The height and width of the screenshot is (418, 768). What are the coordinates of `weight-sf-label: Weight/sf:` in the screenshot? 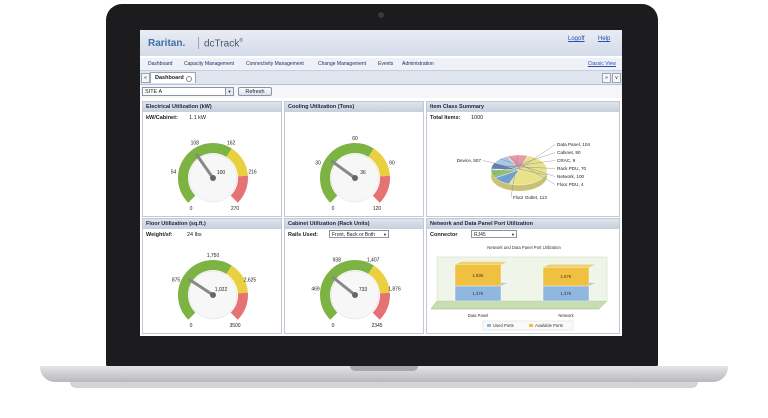 It's located at (159, 235).